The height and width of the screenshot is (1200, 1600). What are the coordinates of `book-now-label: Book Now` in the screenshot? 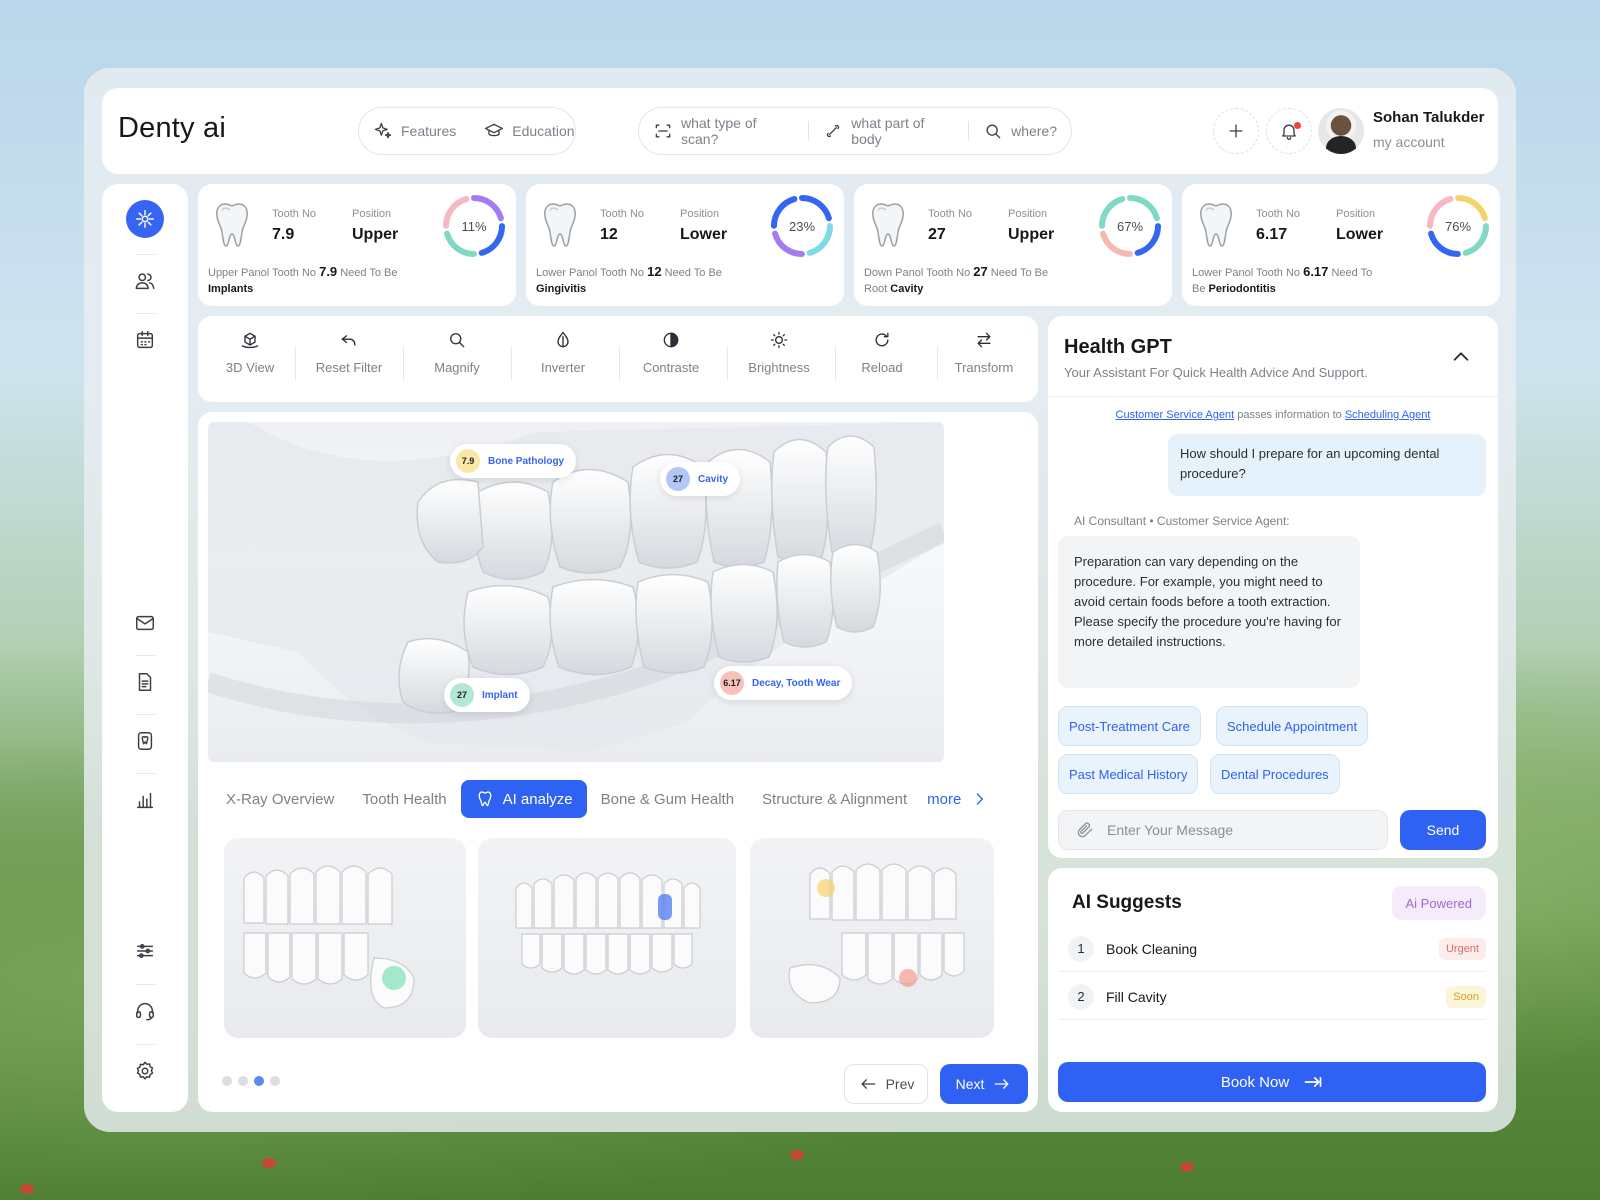 It's located at (1255, 1082).